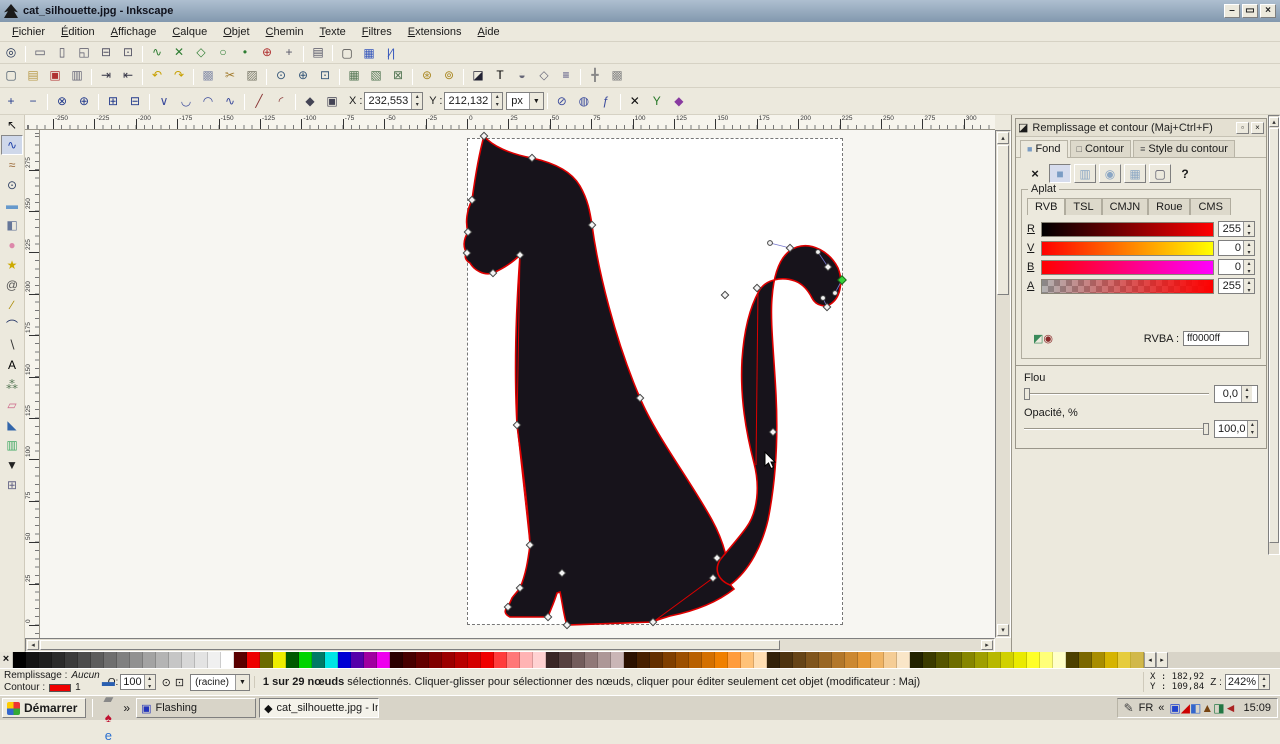 The height and width of the screenshot is (744, 1280). Describe the element at coordinates (1060, 173) in the screenshot. I see `paint-flat: ■` at that location.